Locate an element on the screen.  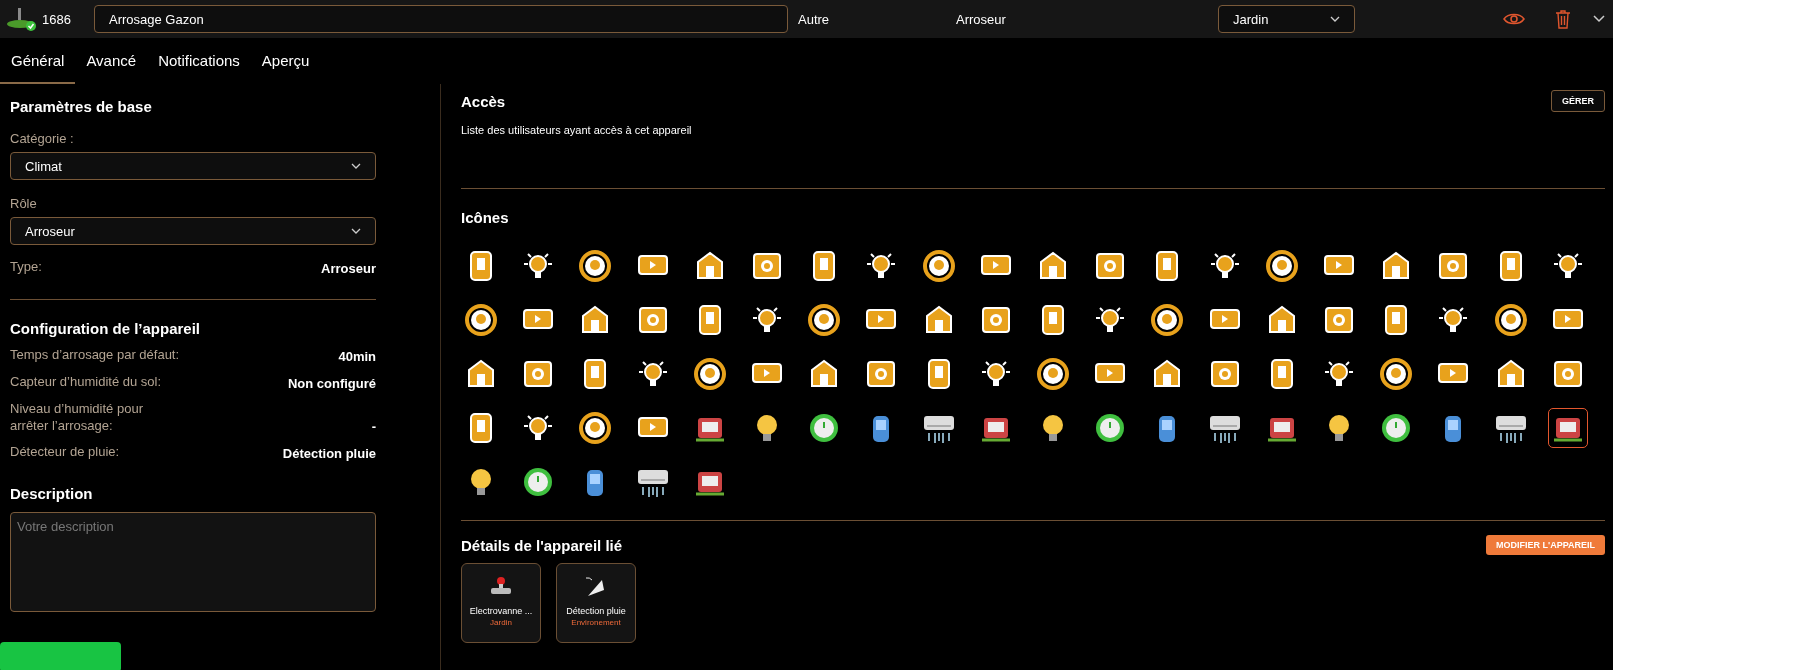
linked-device-card: Electrovanne ... Jardin is located at coordinates (501, 603).